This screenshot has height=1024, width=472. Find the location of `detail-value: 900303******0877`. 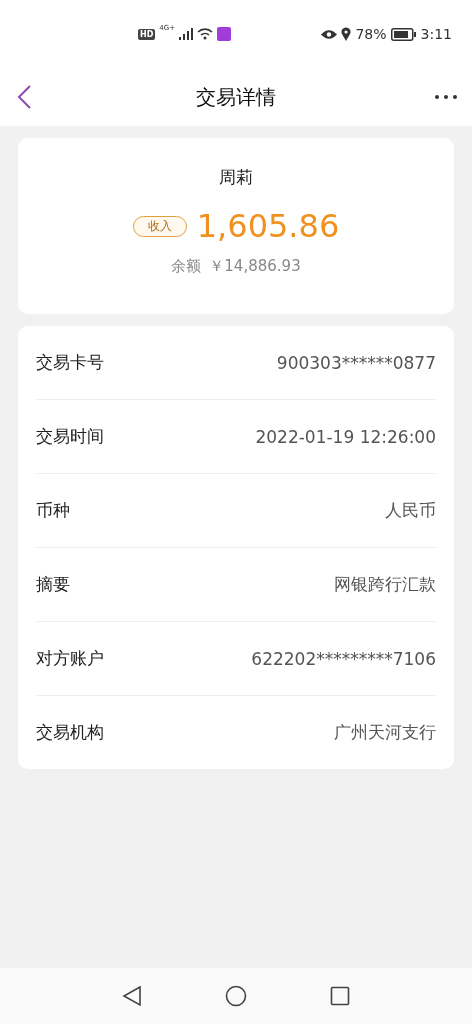

detail-value: 900303******0877 is located at coordinates (356, 362).